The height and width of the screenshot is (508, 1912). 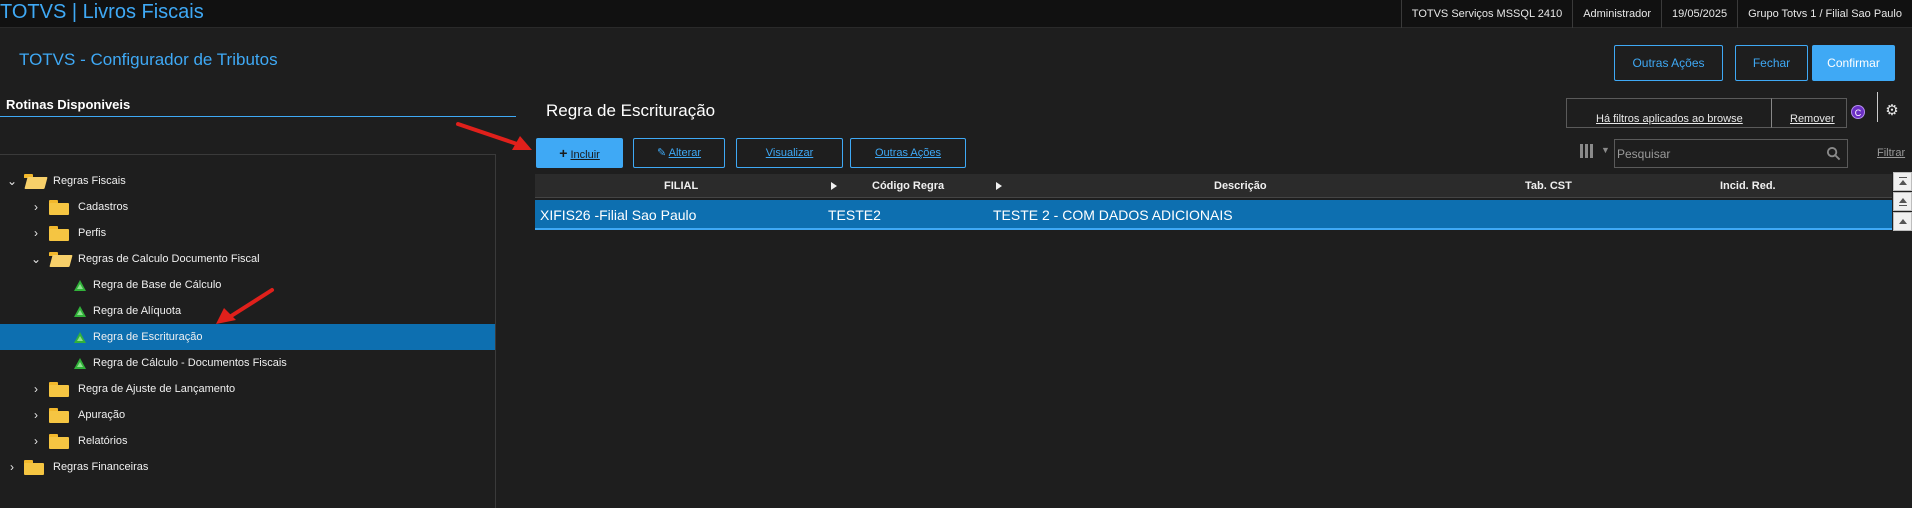 I want to click on column-header-tab-cst: Tab. CST, so click(x=1548, y=186).